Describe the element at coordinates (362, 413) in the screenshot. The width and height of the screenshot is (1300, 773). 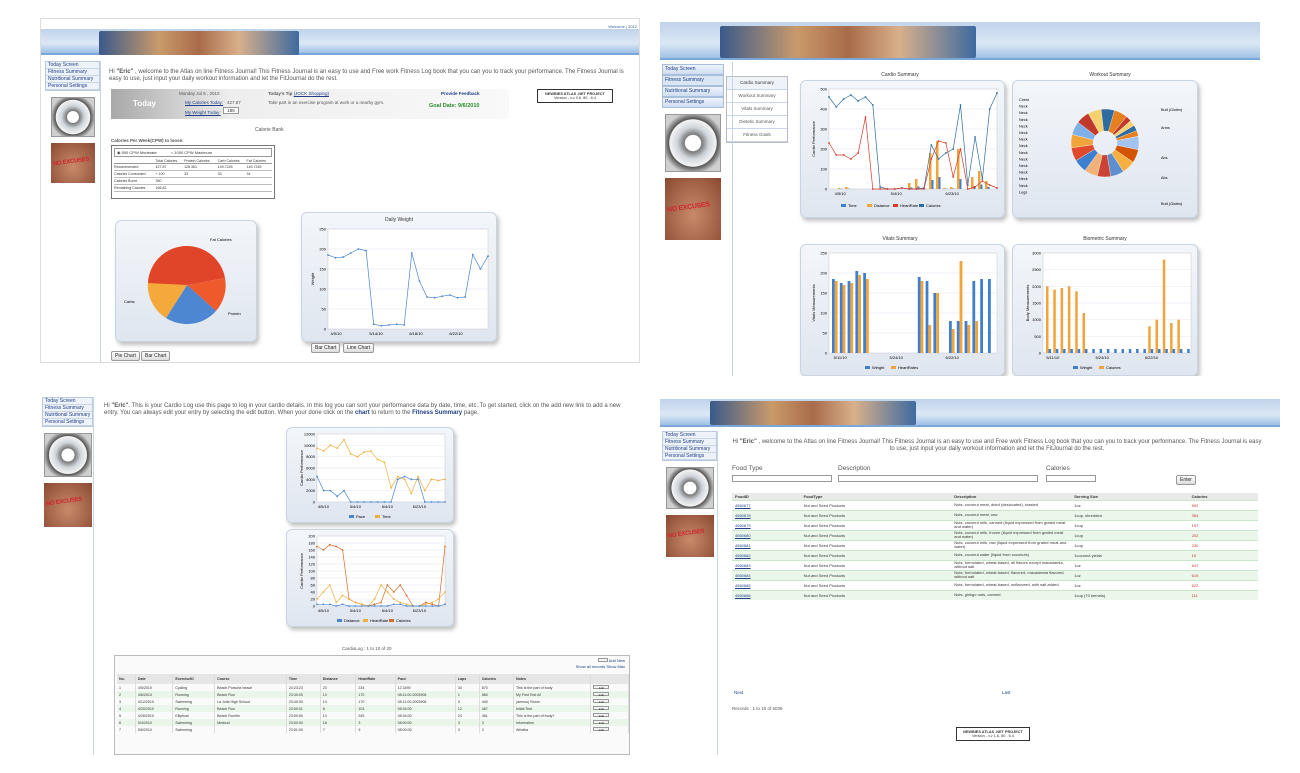
I see `chart-link: chart` at that location.